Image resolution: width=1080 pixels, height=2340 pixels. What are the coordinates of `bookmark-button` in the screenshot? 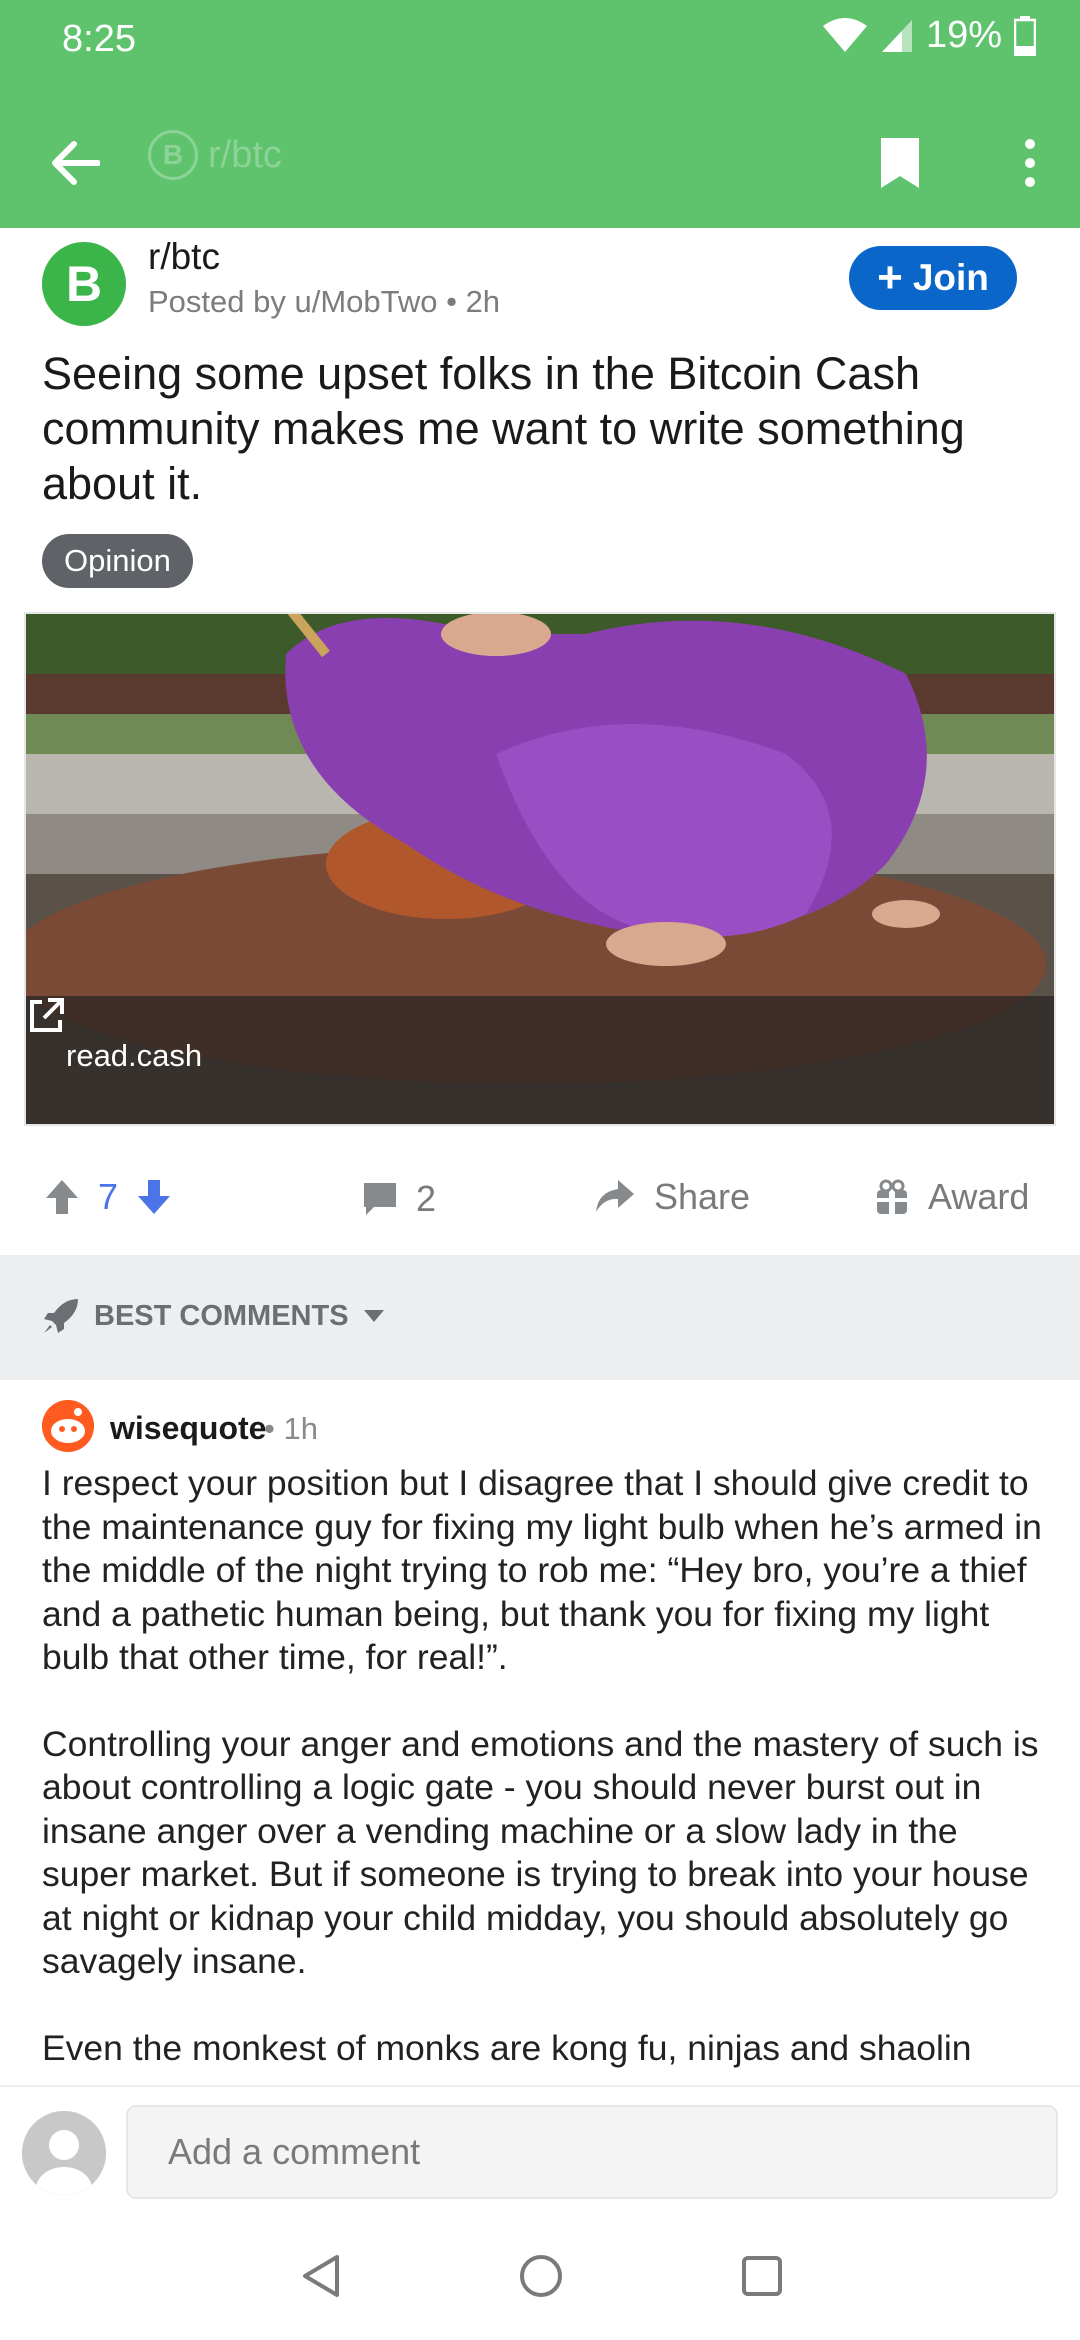 It's located at (900, 163).